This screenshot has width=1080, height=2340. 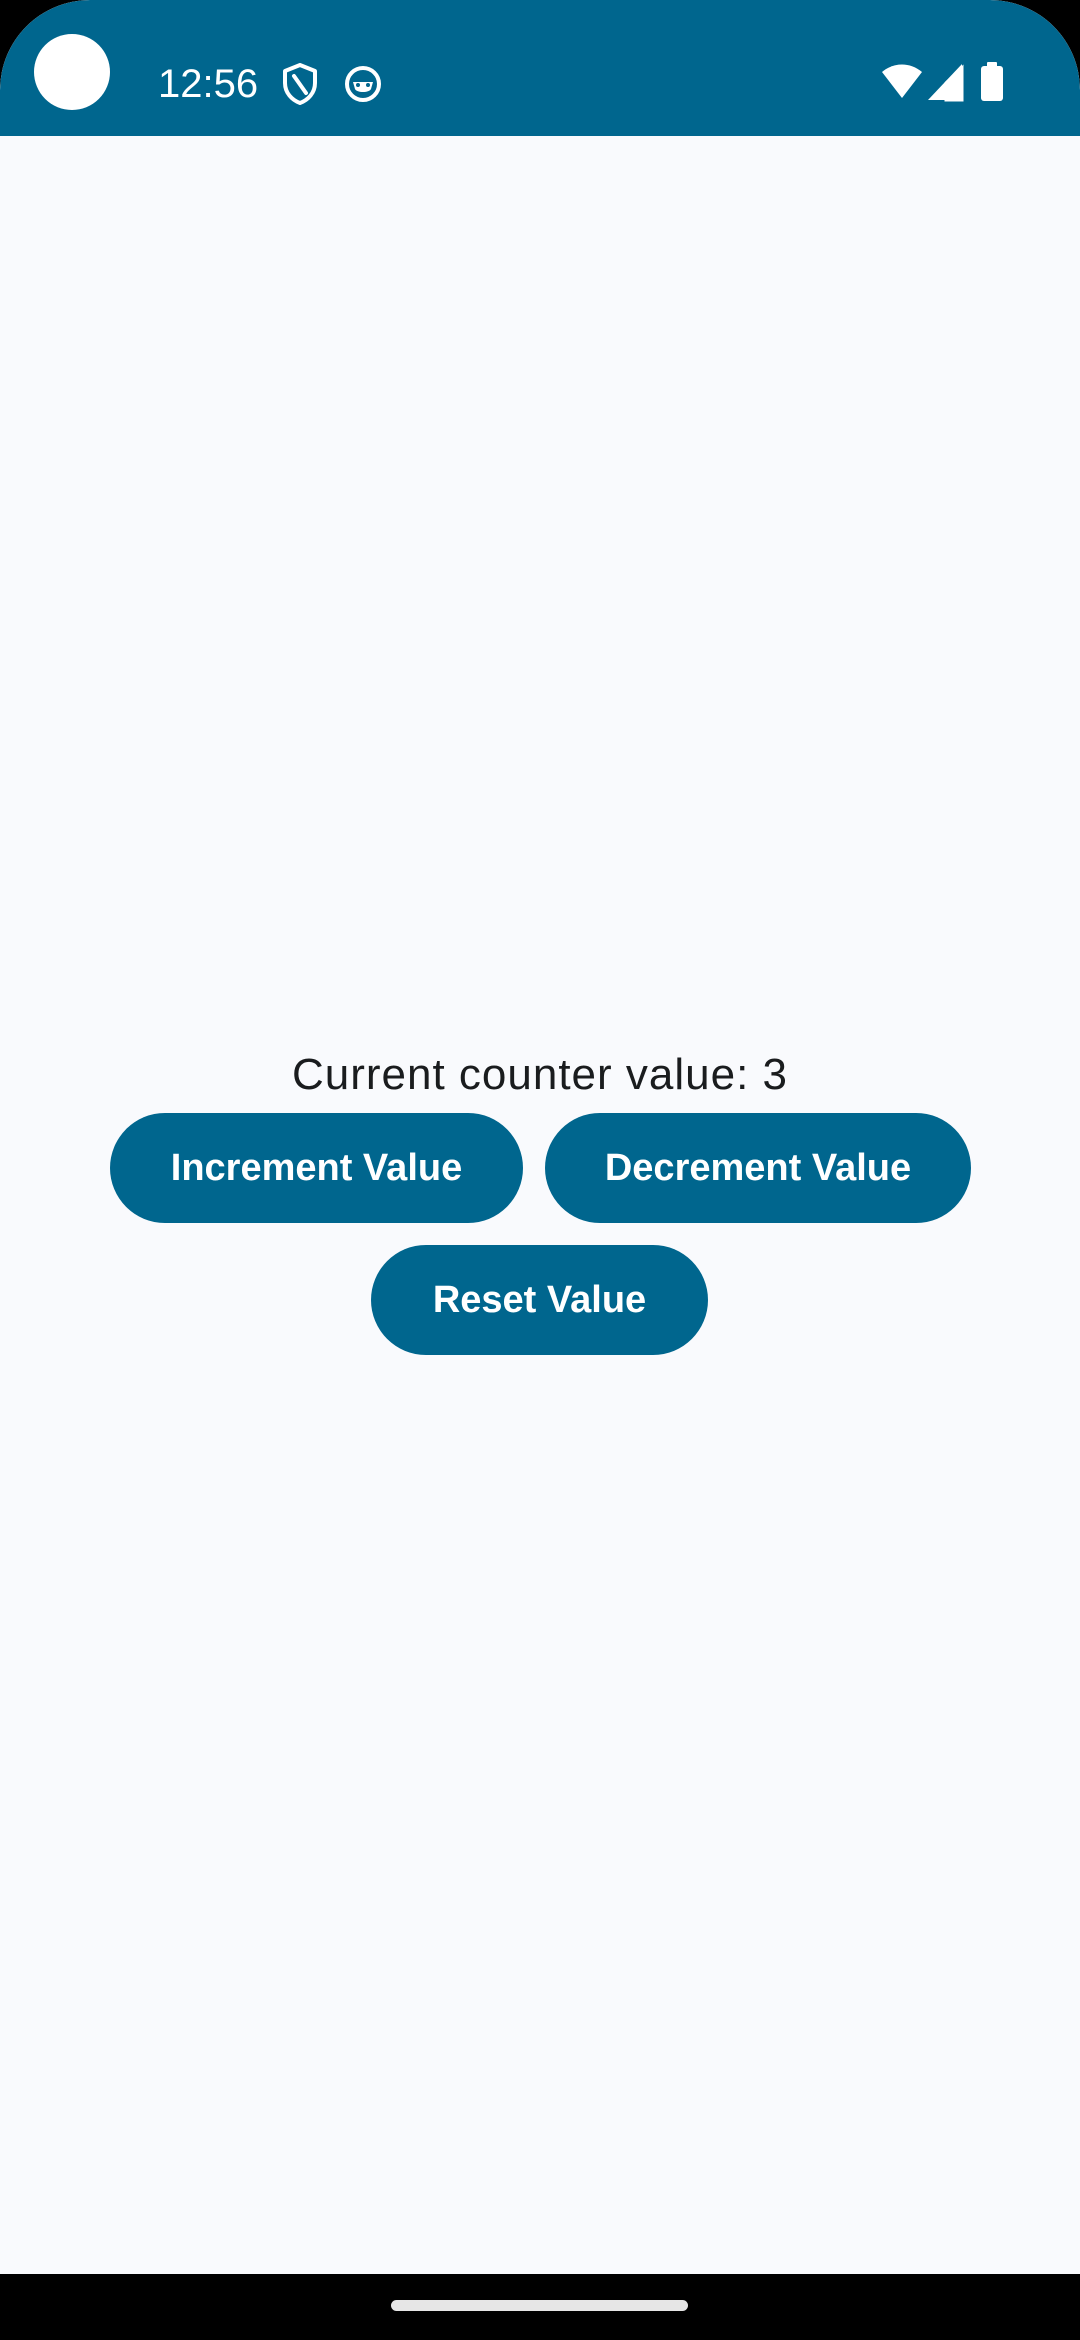 What do you see at coordinates (992, 81) in the screenshot?
I see `battery-icon` at bounding box center [992, 81].